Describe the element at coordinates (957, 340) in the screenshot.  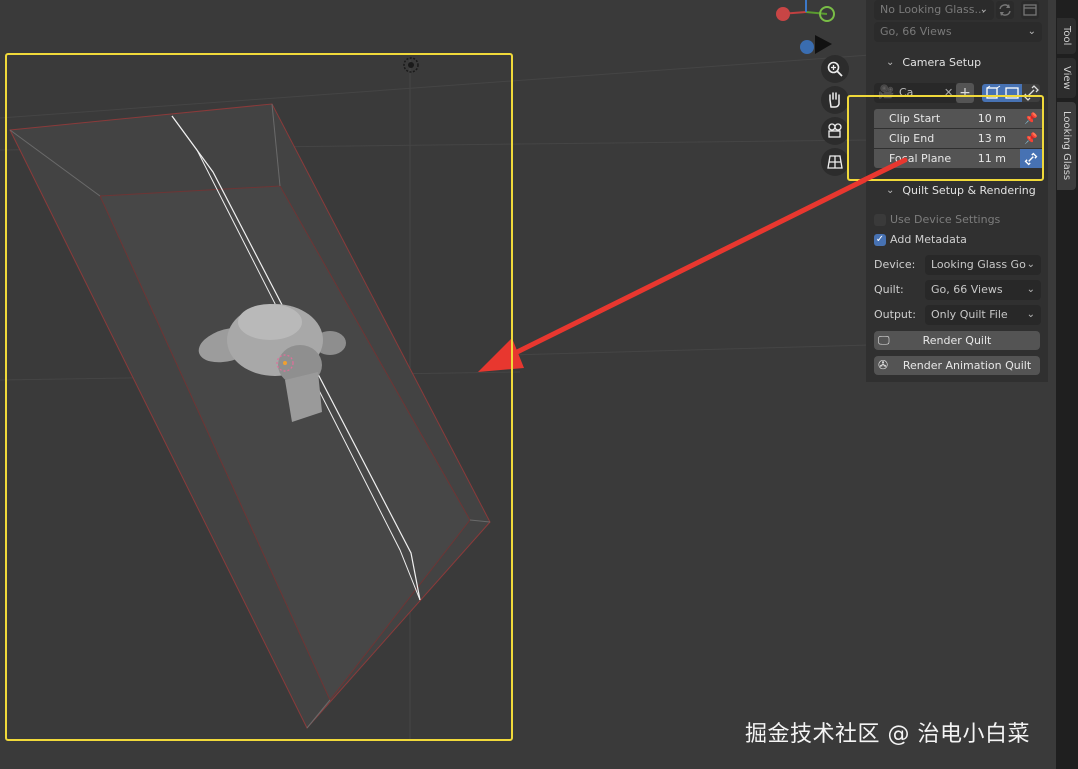
I see `render-quilt-button: 🖵 Render Quilt` at that location.